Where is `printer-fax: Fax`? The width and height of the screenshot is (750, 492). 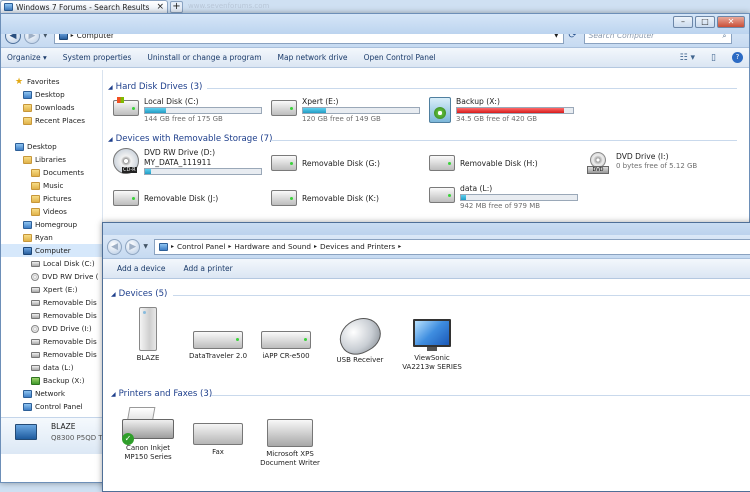 printer-fax: Fax is located at coordinates (218, 440).